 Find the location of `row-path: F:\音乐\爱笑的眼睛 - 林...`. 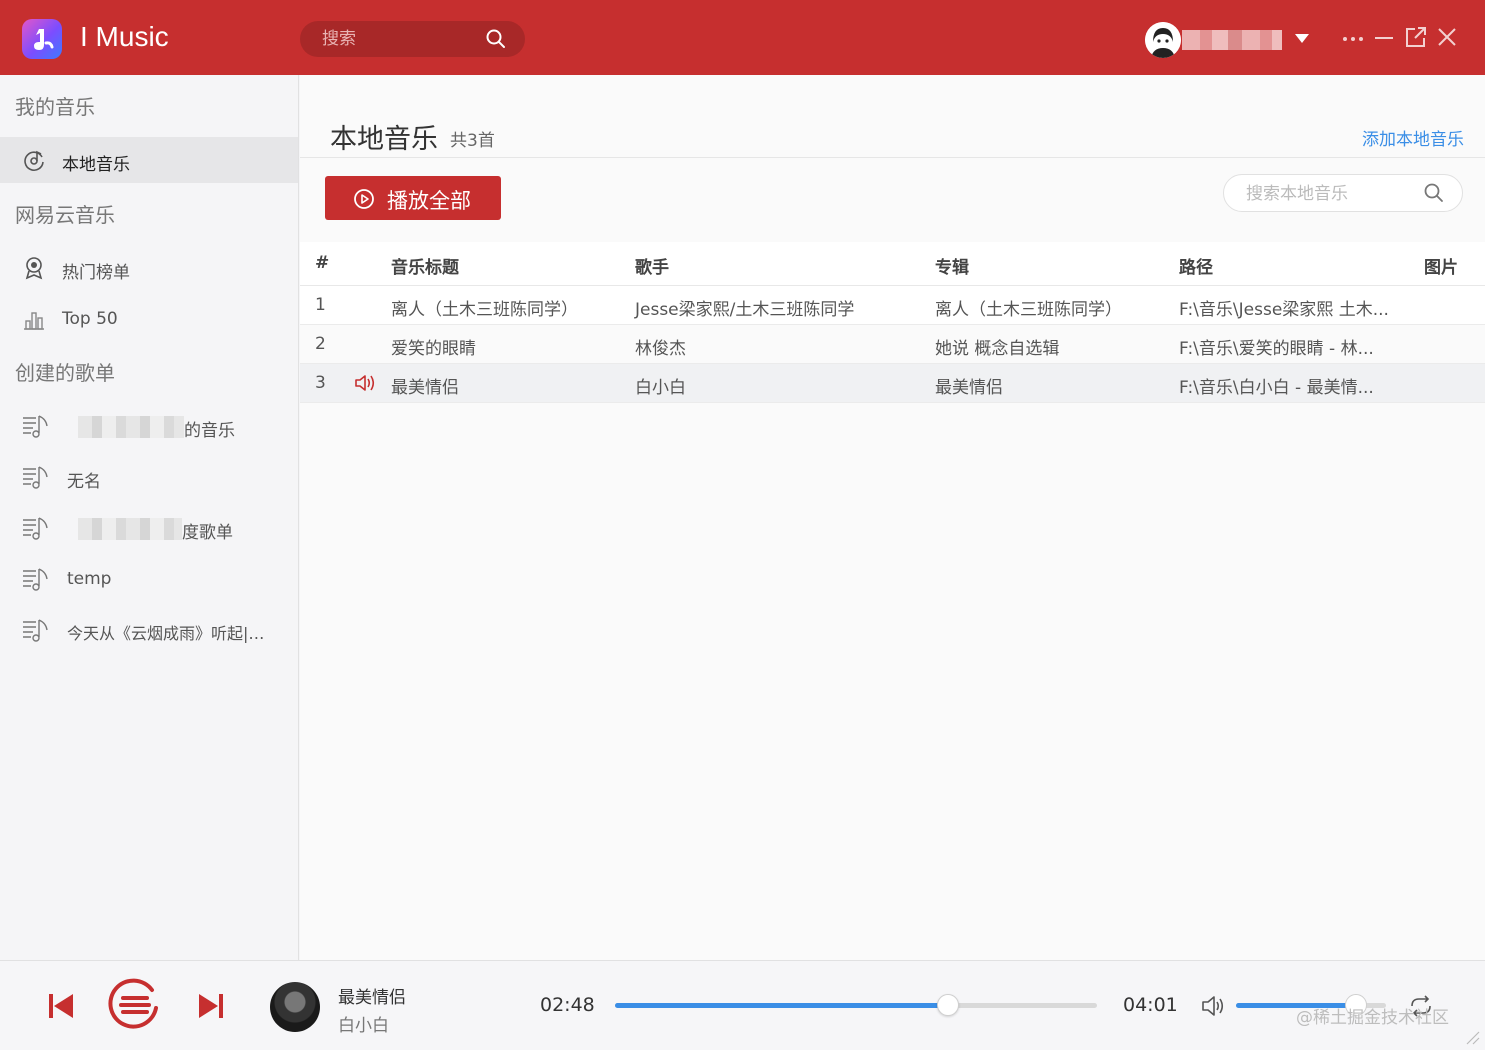

row-path: F:\音乐\爱笑的眼睛 - 林... is located at coordinates (1276, 349).